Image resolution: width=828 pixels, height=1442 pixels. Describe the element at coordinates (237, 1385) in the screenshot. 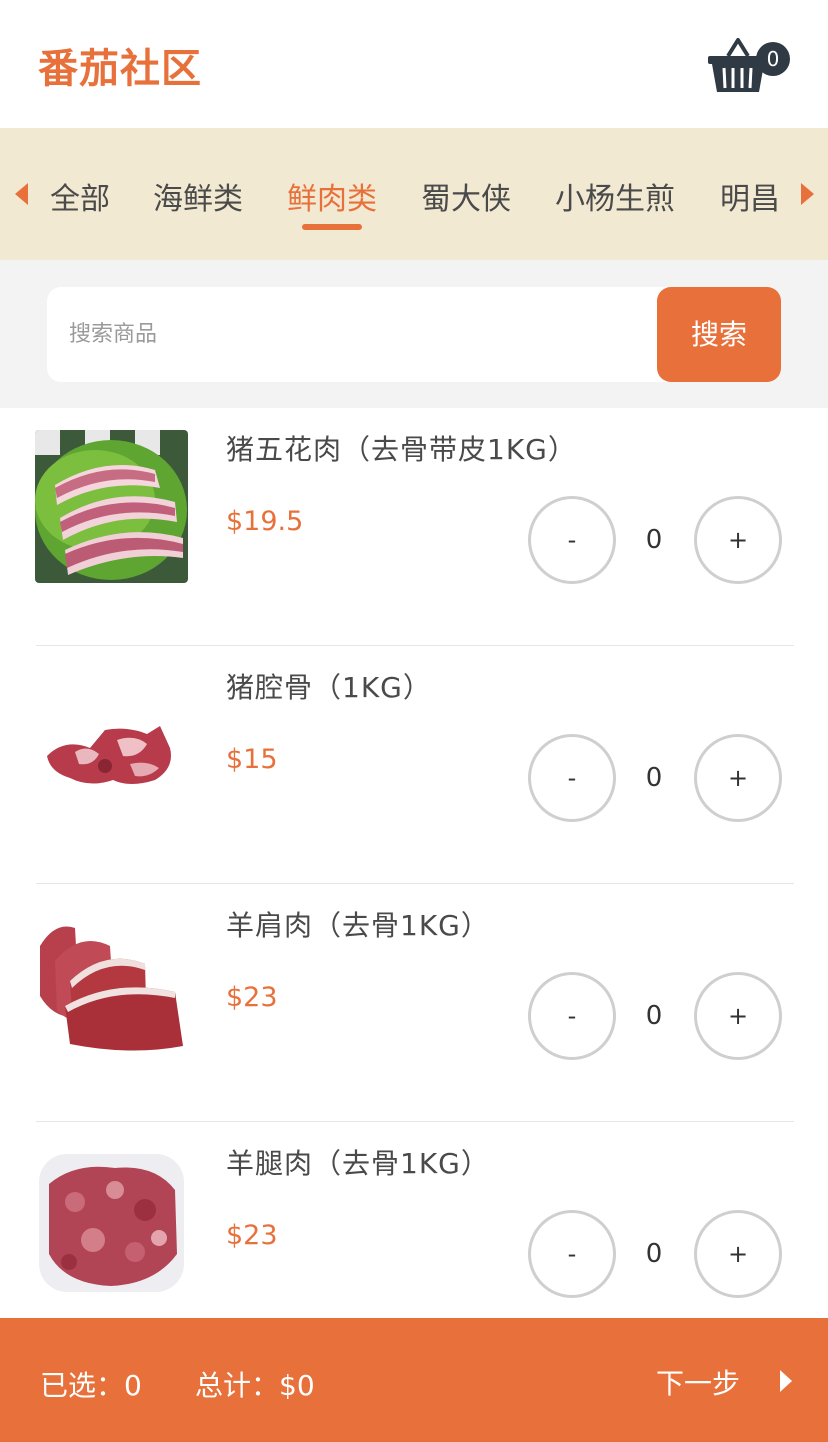

I see `total-label: 总计：` at that location.